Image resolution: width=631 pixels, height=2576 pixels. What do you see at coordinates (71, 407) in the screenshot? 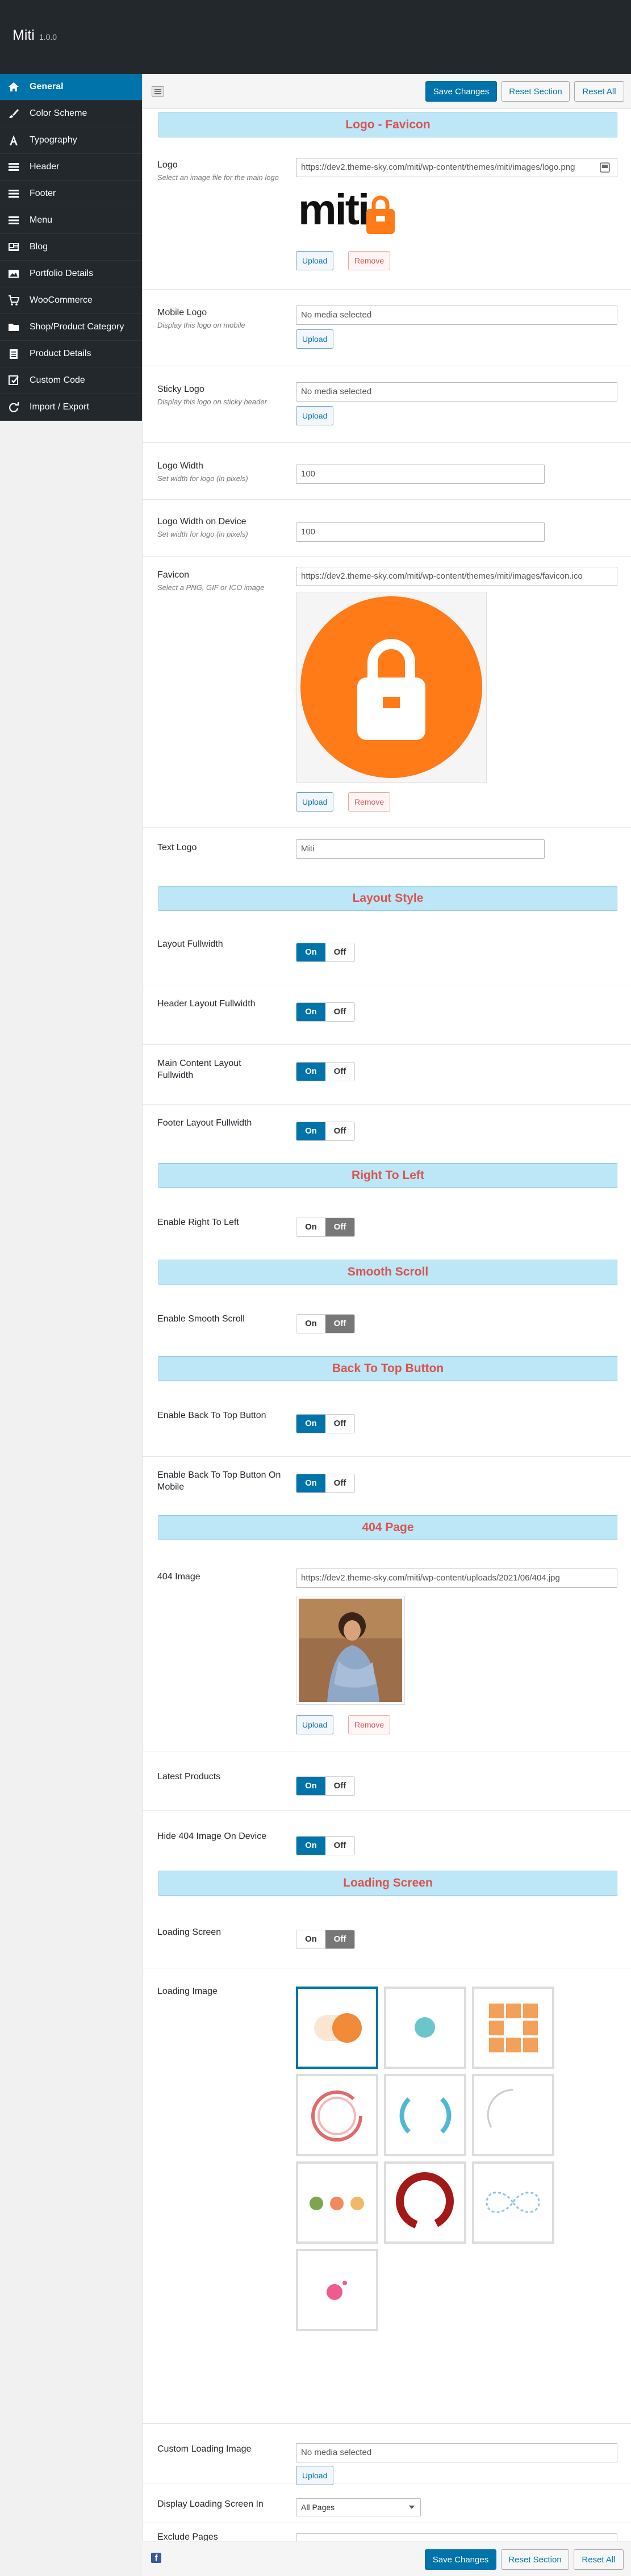
I see `sidebar-item-import-export: Import / Export` at bounding box center [71, 407].